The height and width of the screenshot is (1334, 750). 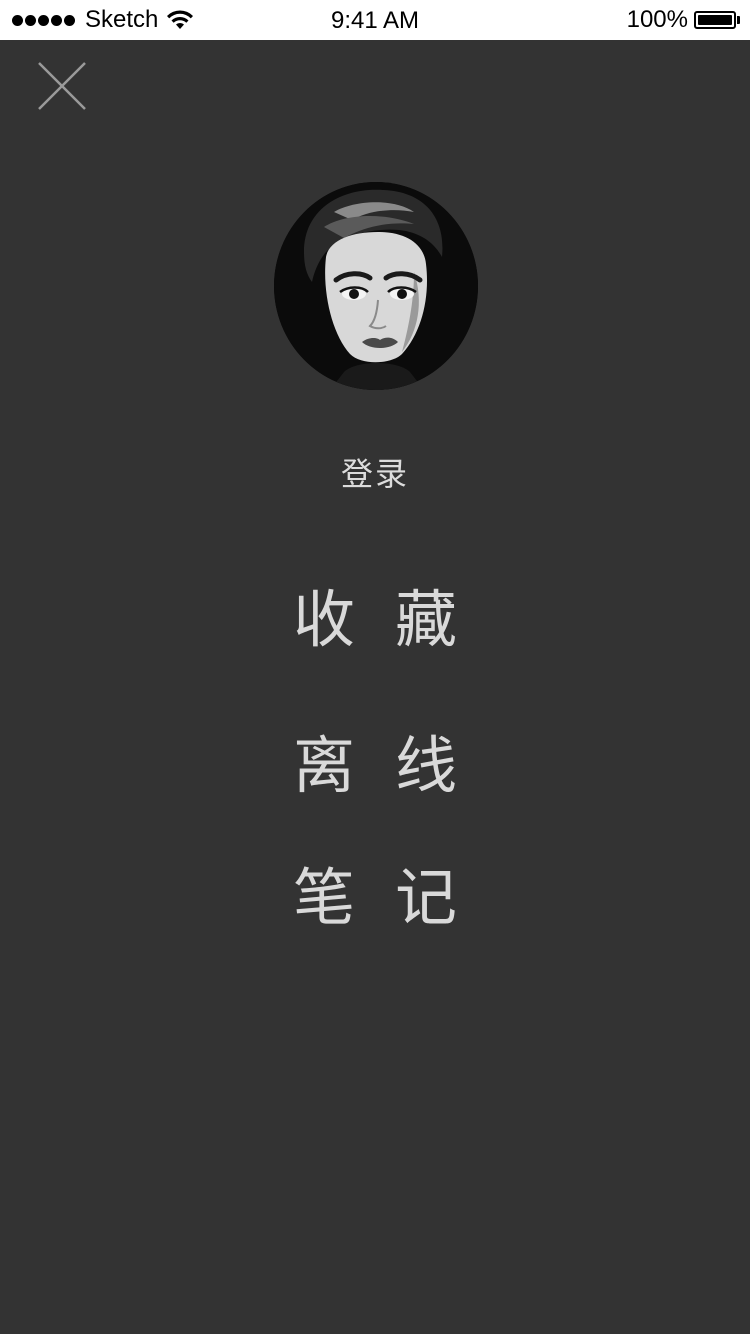 I want to click on avatar, so click(x=376, y=286).